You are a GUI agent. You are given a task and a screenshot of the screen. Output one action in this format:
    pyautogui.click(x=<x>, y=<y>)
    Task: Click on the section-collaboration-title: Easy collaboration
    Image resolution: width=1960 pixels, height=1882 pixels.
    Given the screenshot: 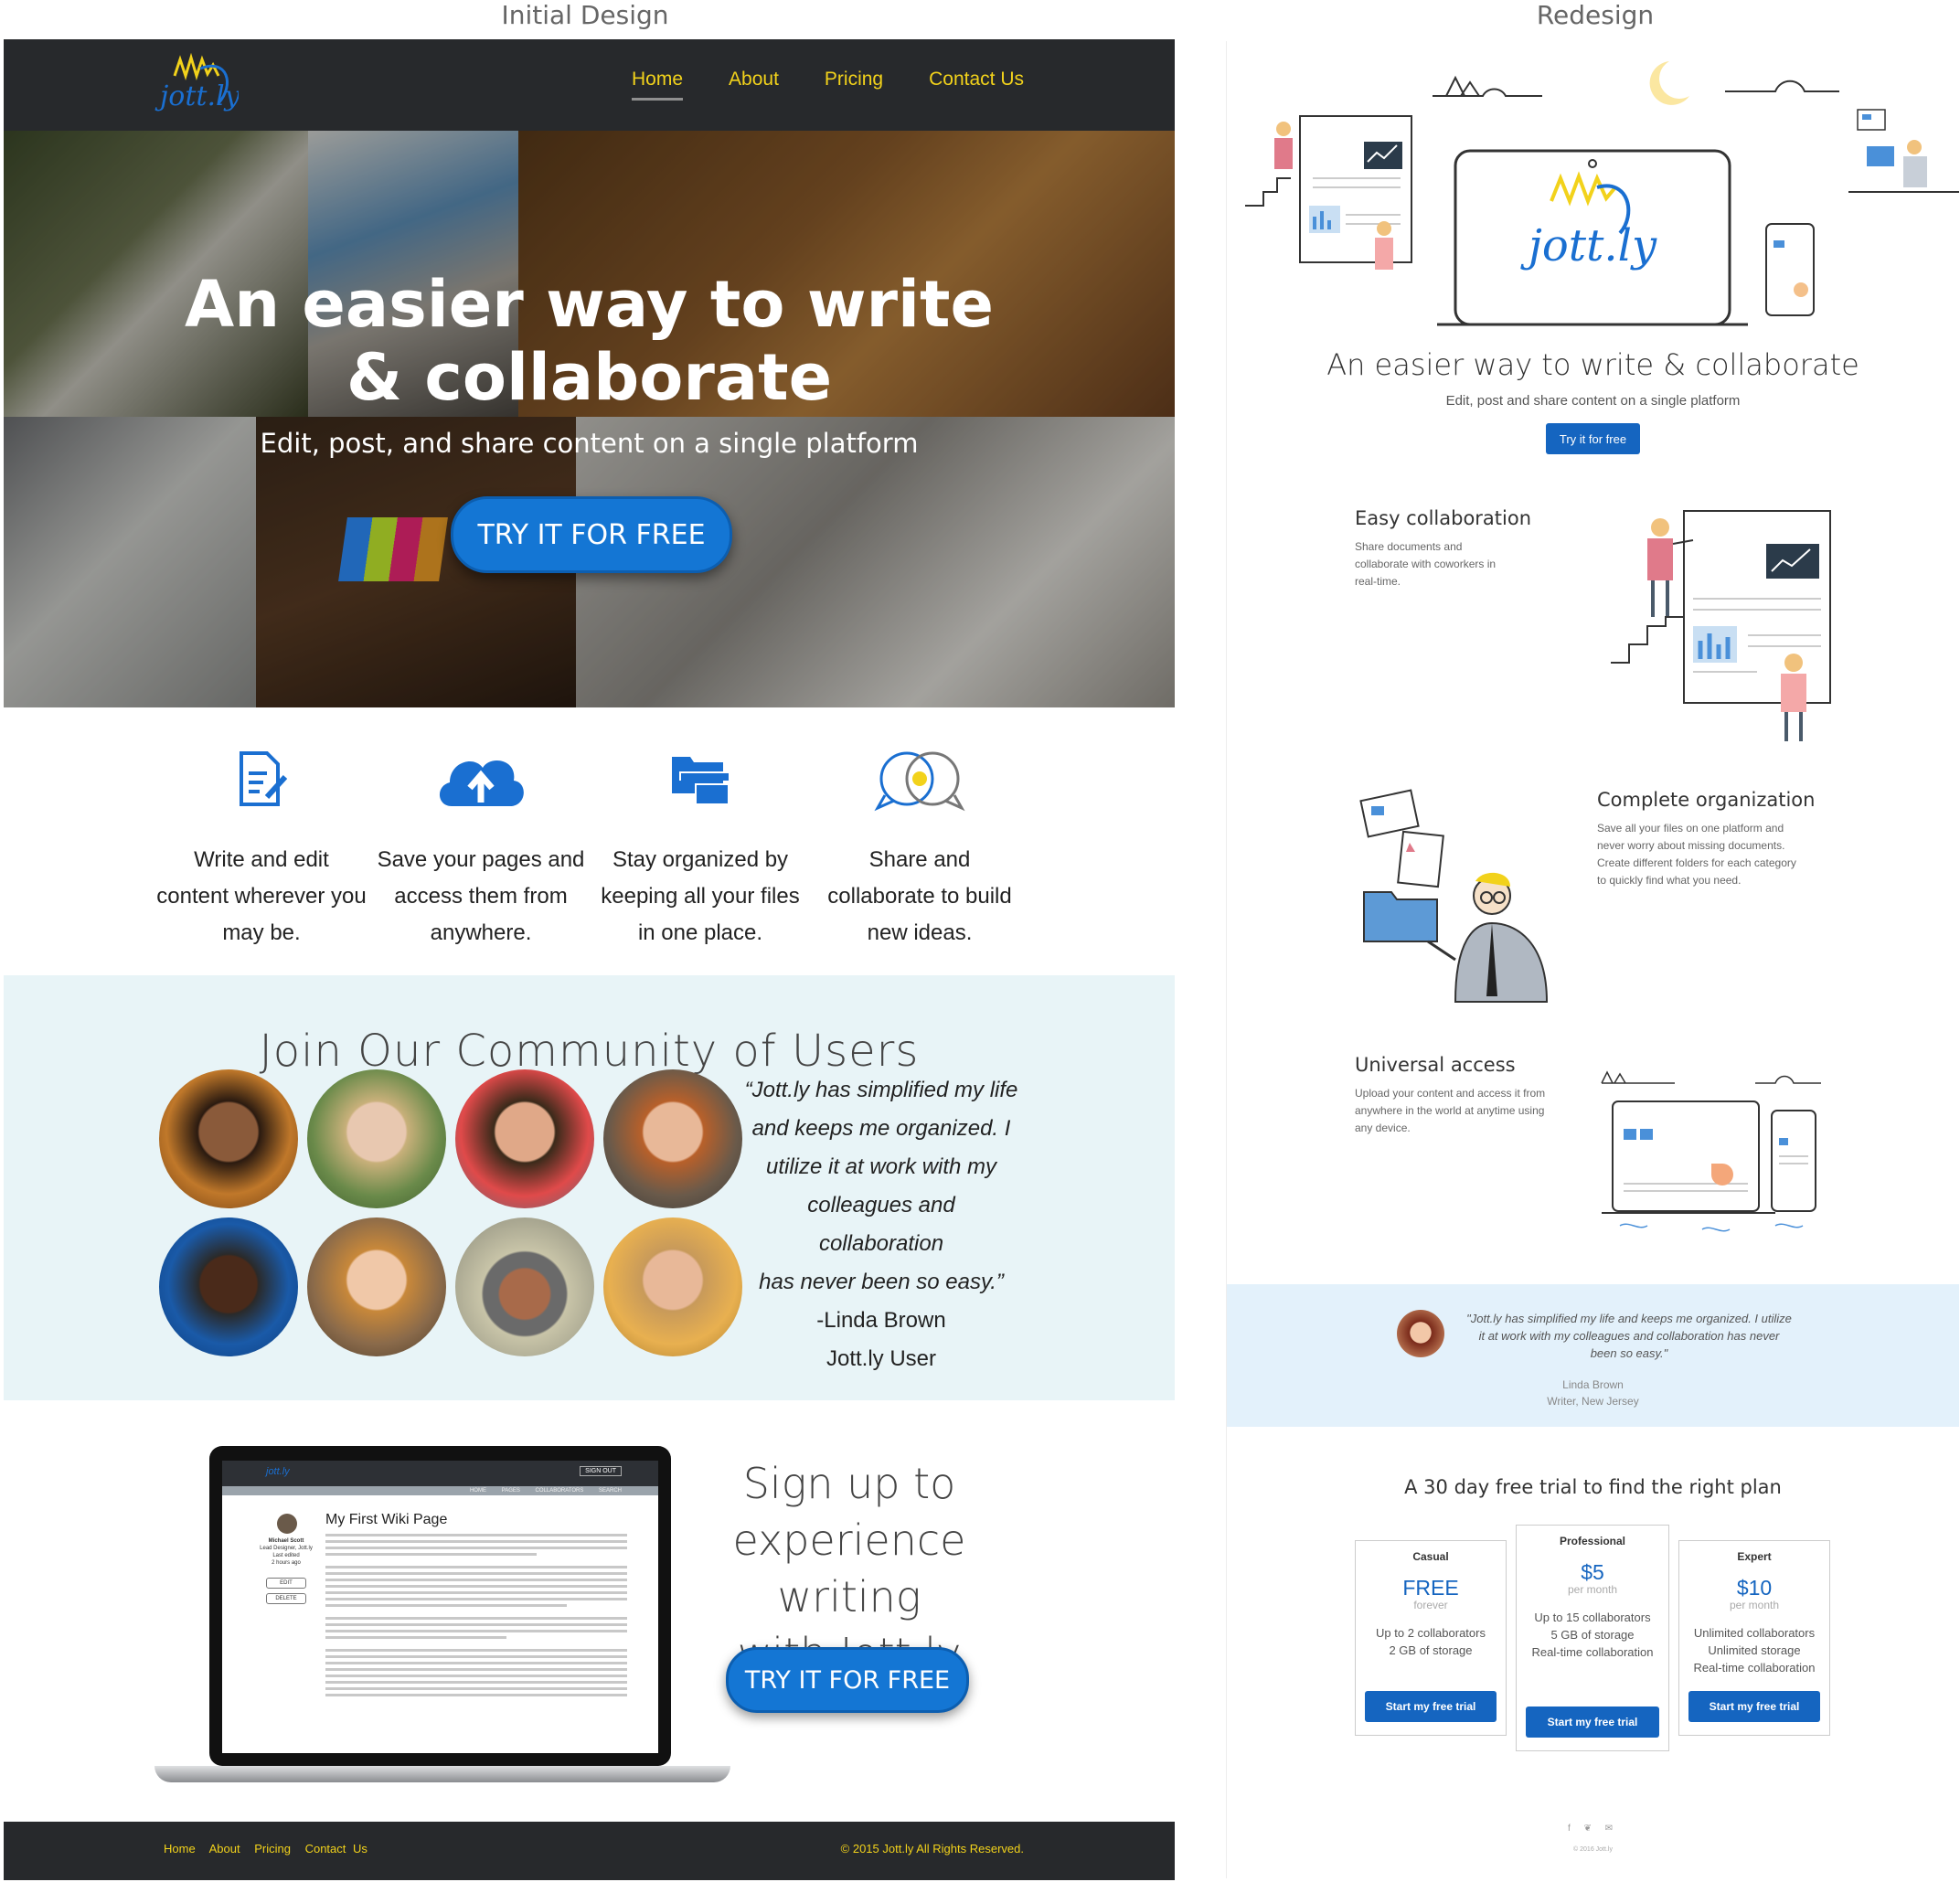 What is the action you would take?
    pyautogui.click(x=1443, y=518)
    